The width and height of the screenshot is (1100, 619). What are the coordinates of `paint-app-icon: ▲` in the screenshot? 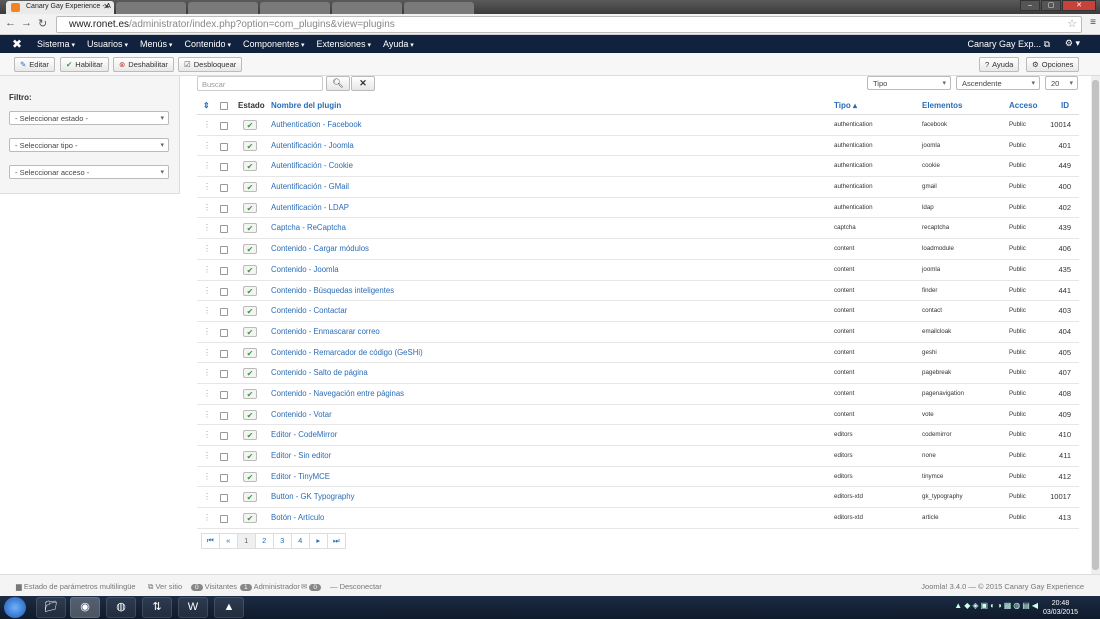 It's located at (229, 607).